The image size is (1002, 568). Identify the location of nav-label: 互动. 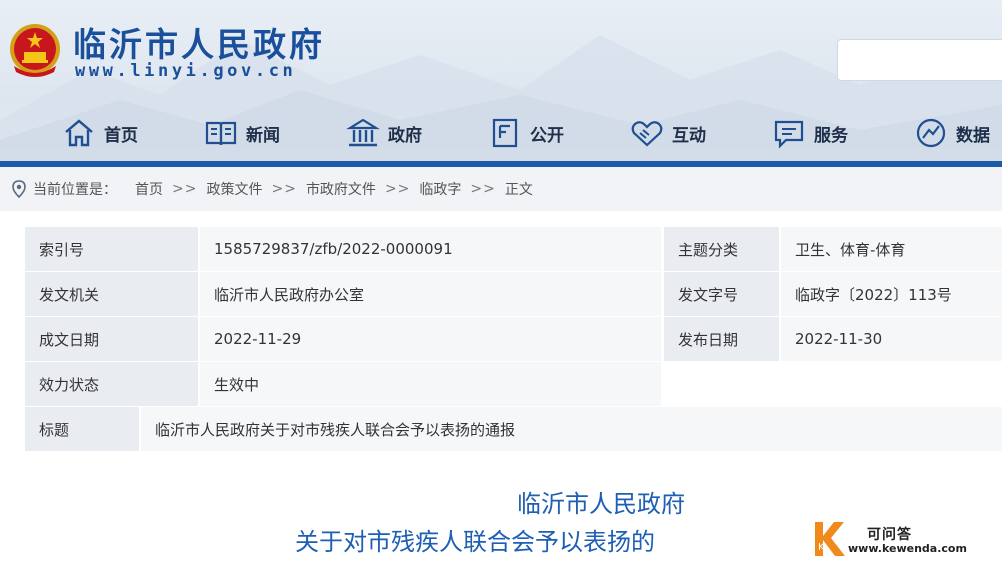
(689, 135).